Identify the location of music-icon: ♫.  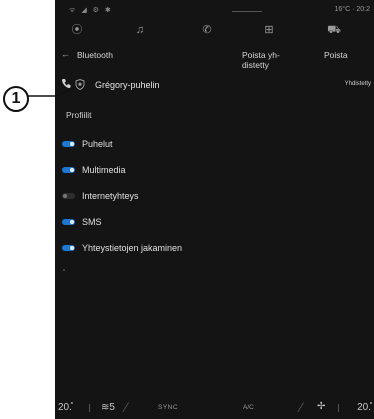
(140, 30).